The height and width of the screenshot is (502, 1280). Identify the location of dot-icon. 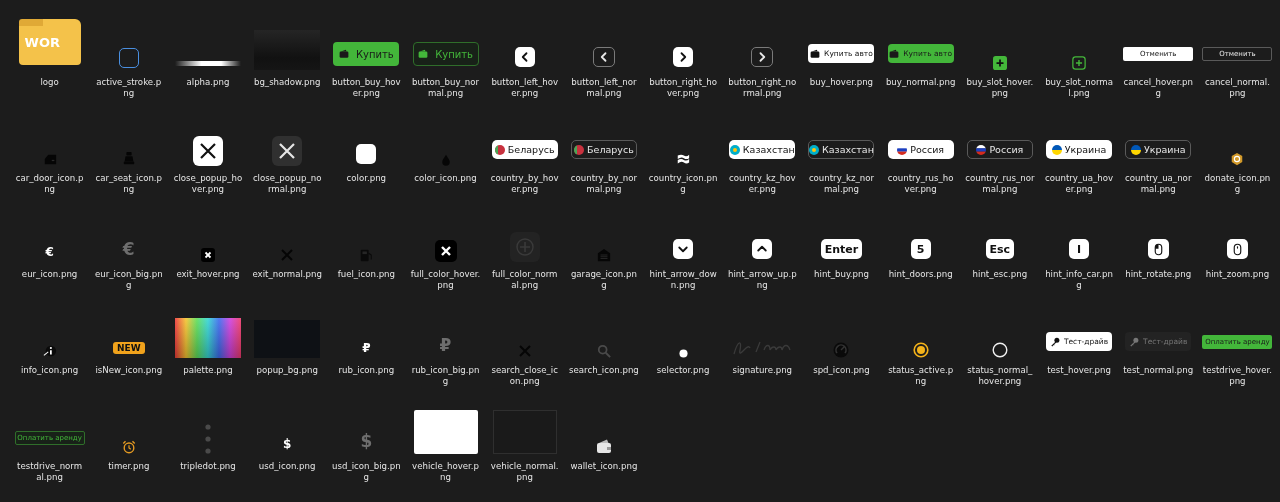
(683, 353).